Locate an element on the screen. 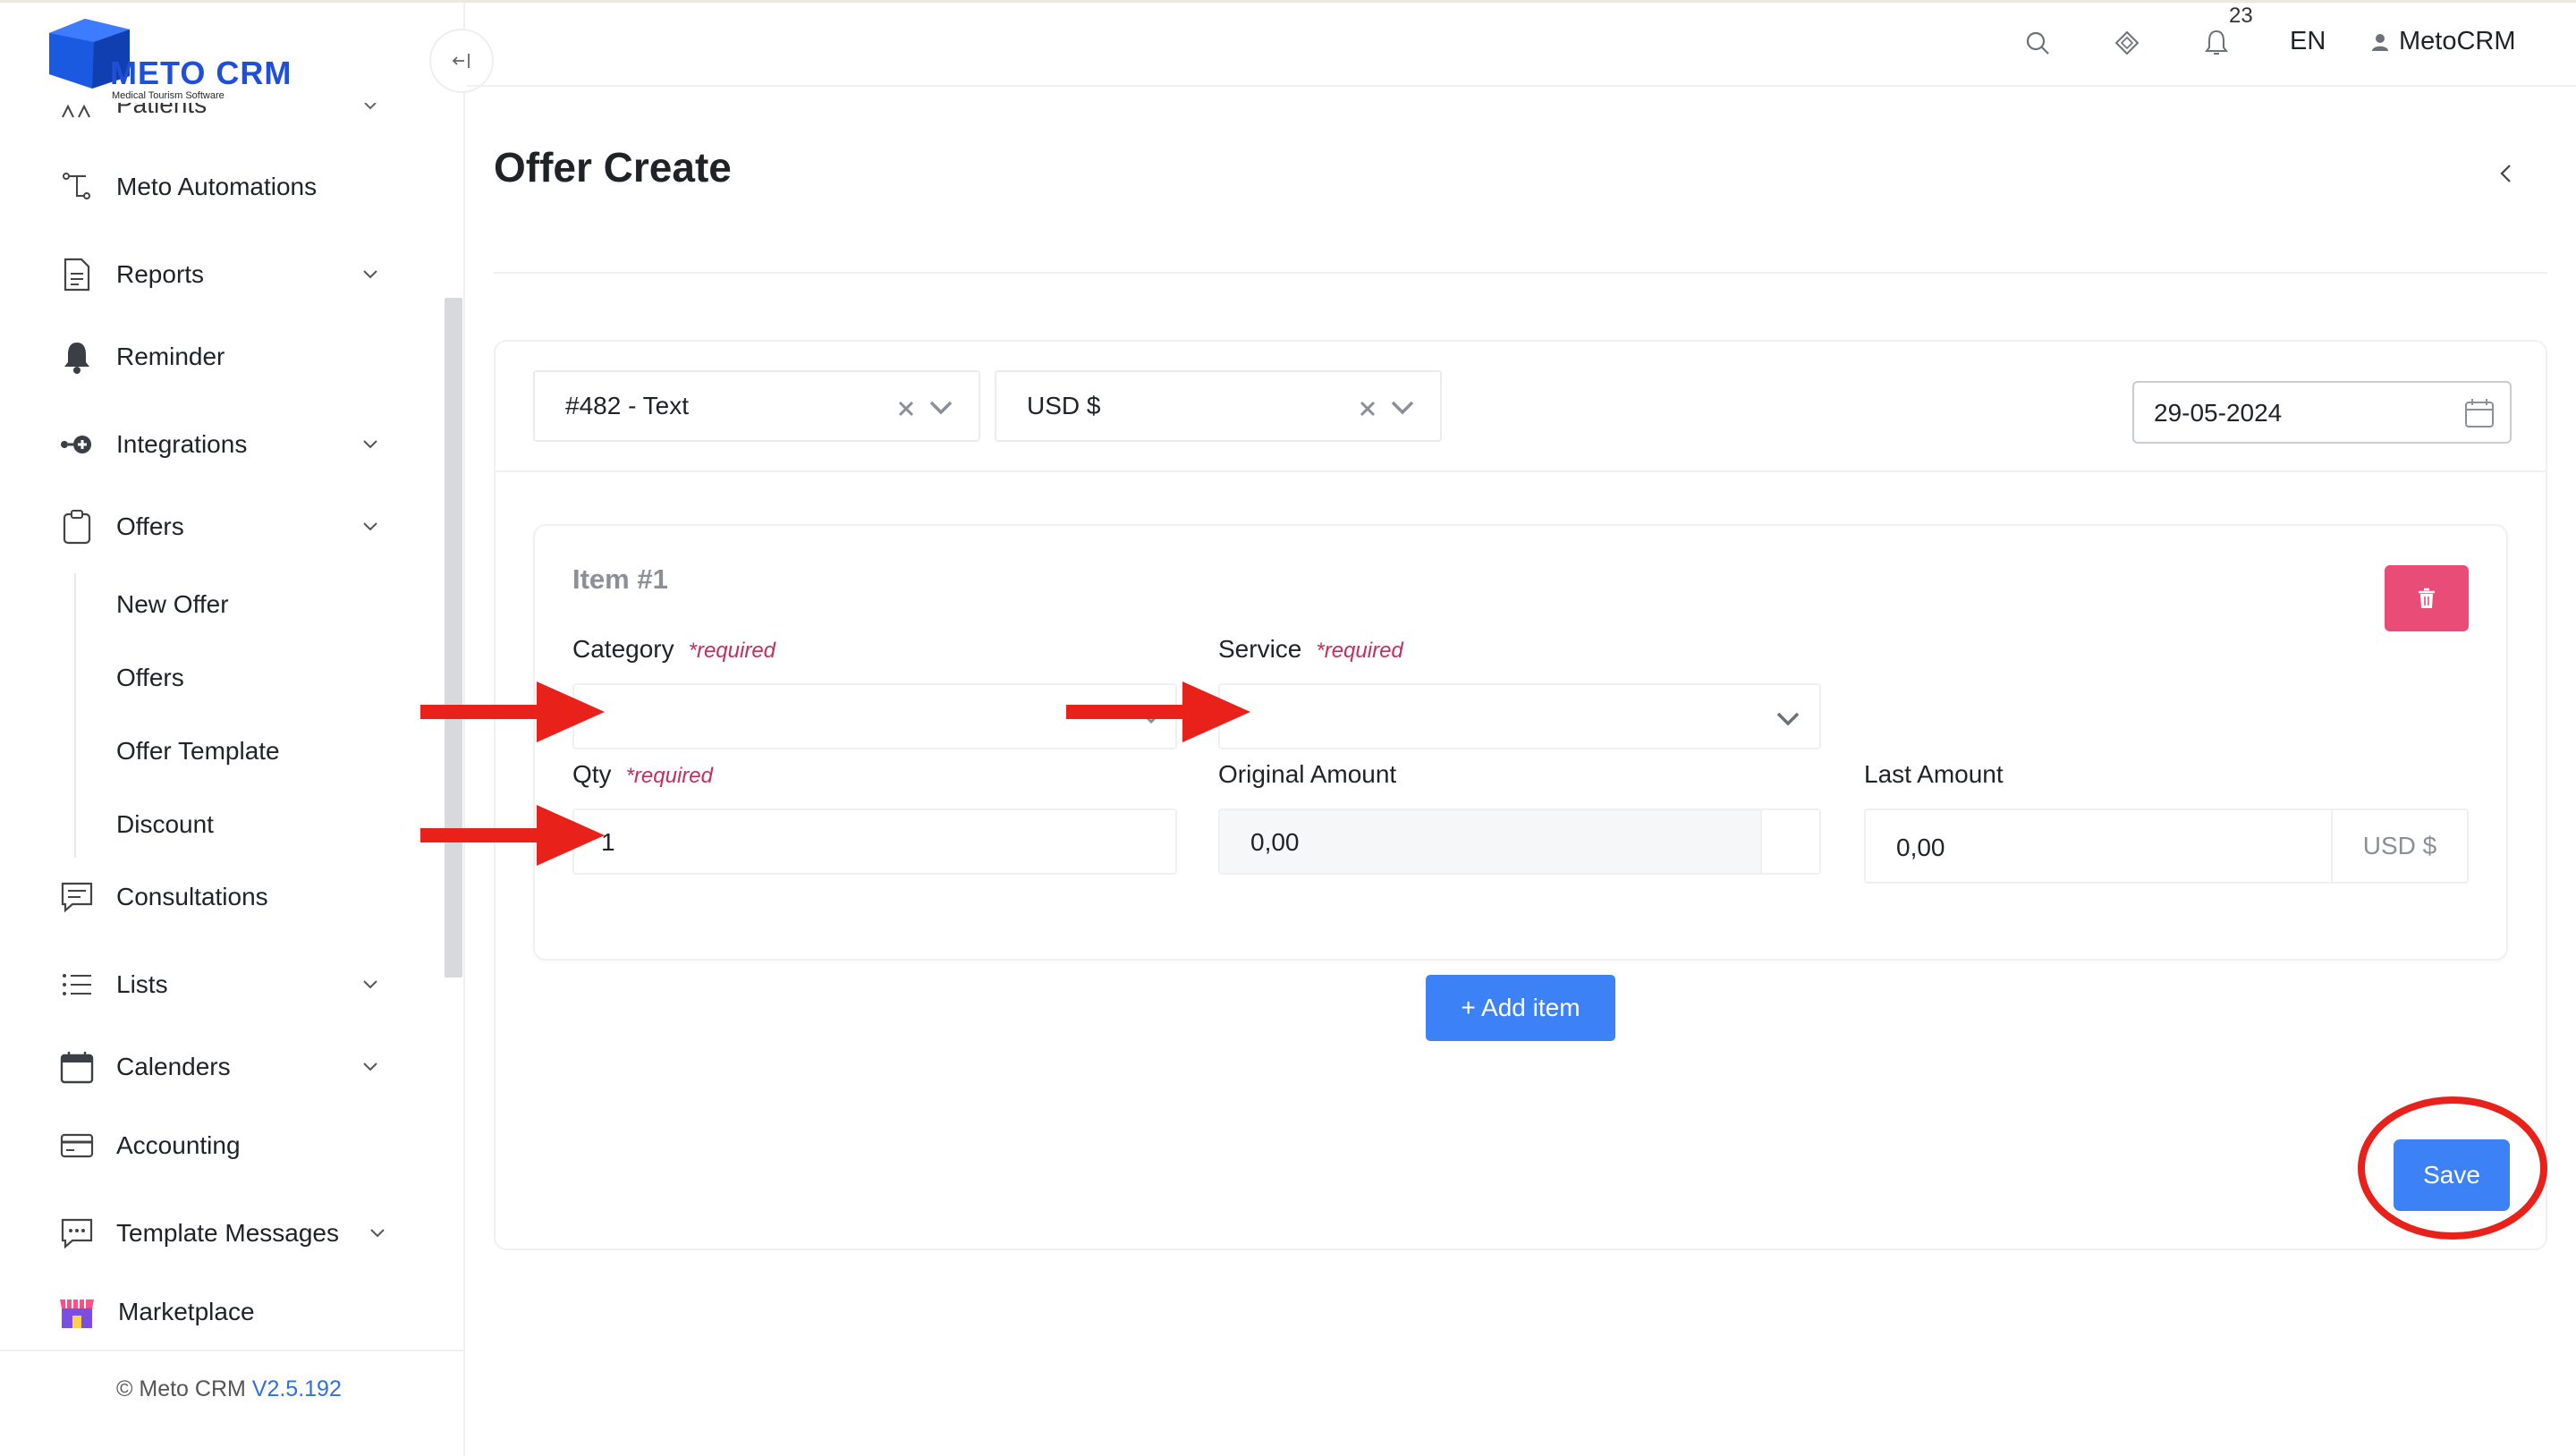 This screenshot has height=1456, width=2576. sidebar-item-label: Template Messages is located at coordinates (228, 1233).